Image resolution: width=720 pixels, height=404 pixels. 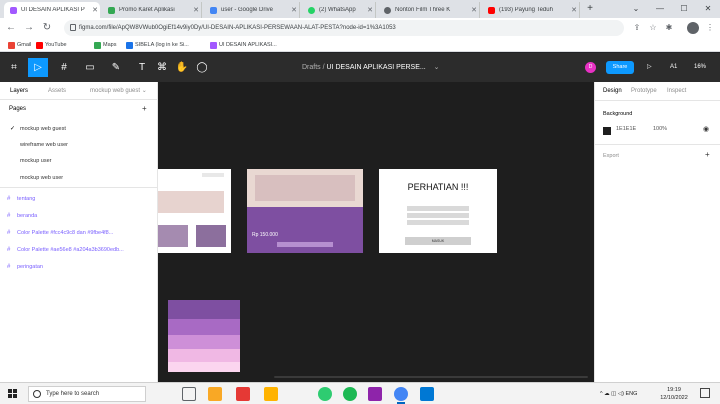 I want to click on frame-tool-icon: #, so click(x=64, y=67).